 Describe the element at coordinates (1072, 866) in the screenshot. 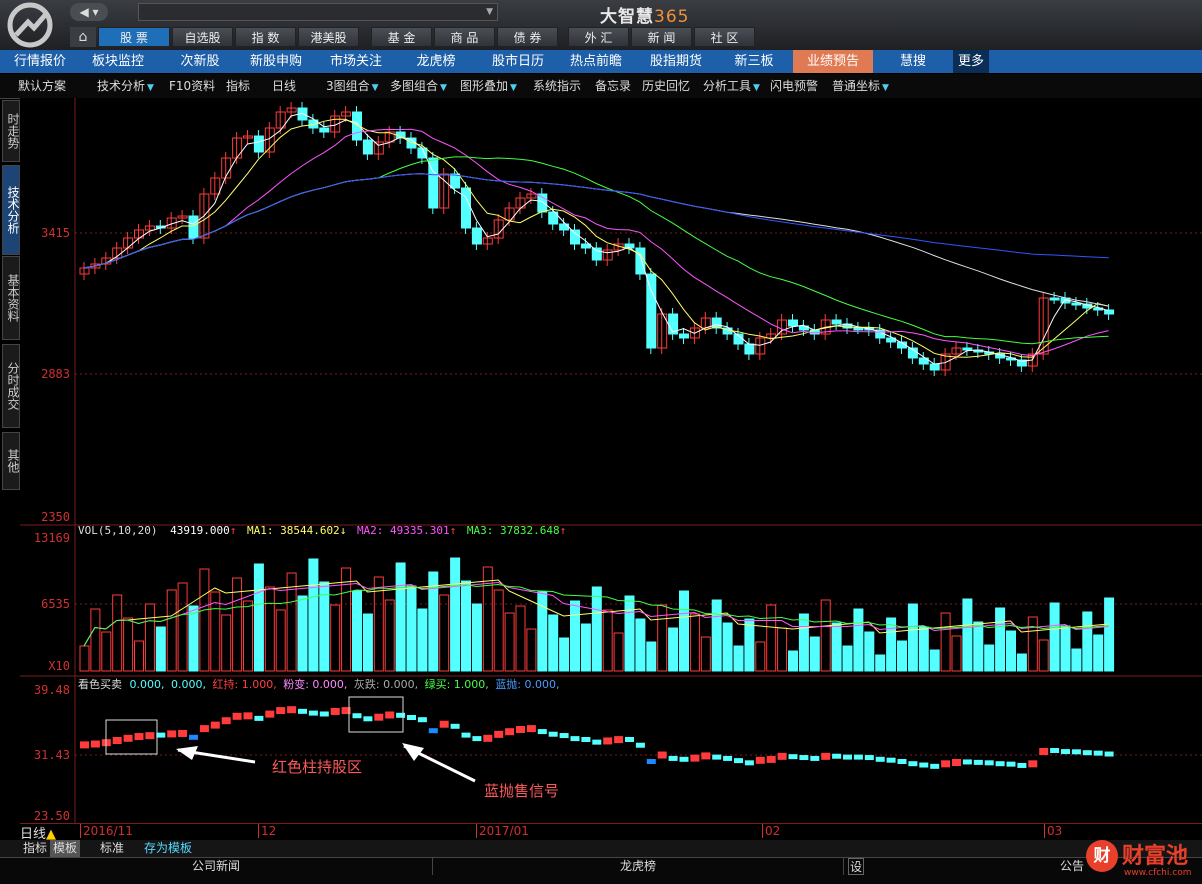

I see `notice-tab: 公告` at that location.